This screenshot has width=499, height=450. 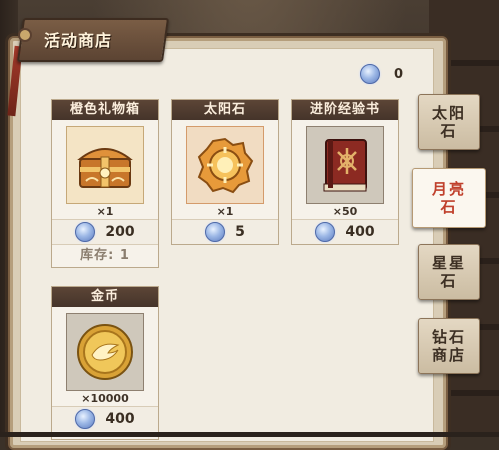 What do you see at coordinates (105, 255) in the screenshot?
I see `item-stock: 库存: 1` at bounding box center [105, 255].